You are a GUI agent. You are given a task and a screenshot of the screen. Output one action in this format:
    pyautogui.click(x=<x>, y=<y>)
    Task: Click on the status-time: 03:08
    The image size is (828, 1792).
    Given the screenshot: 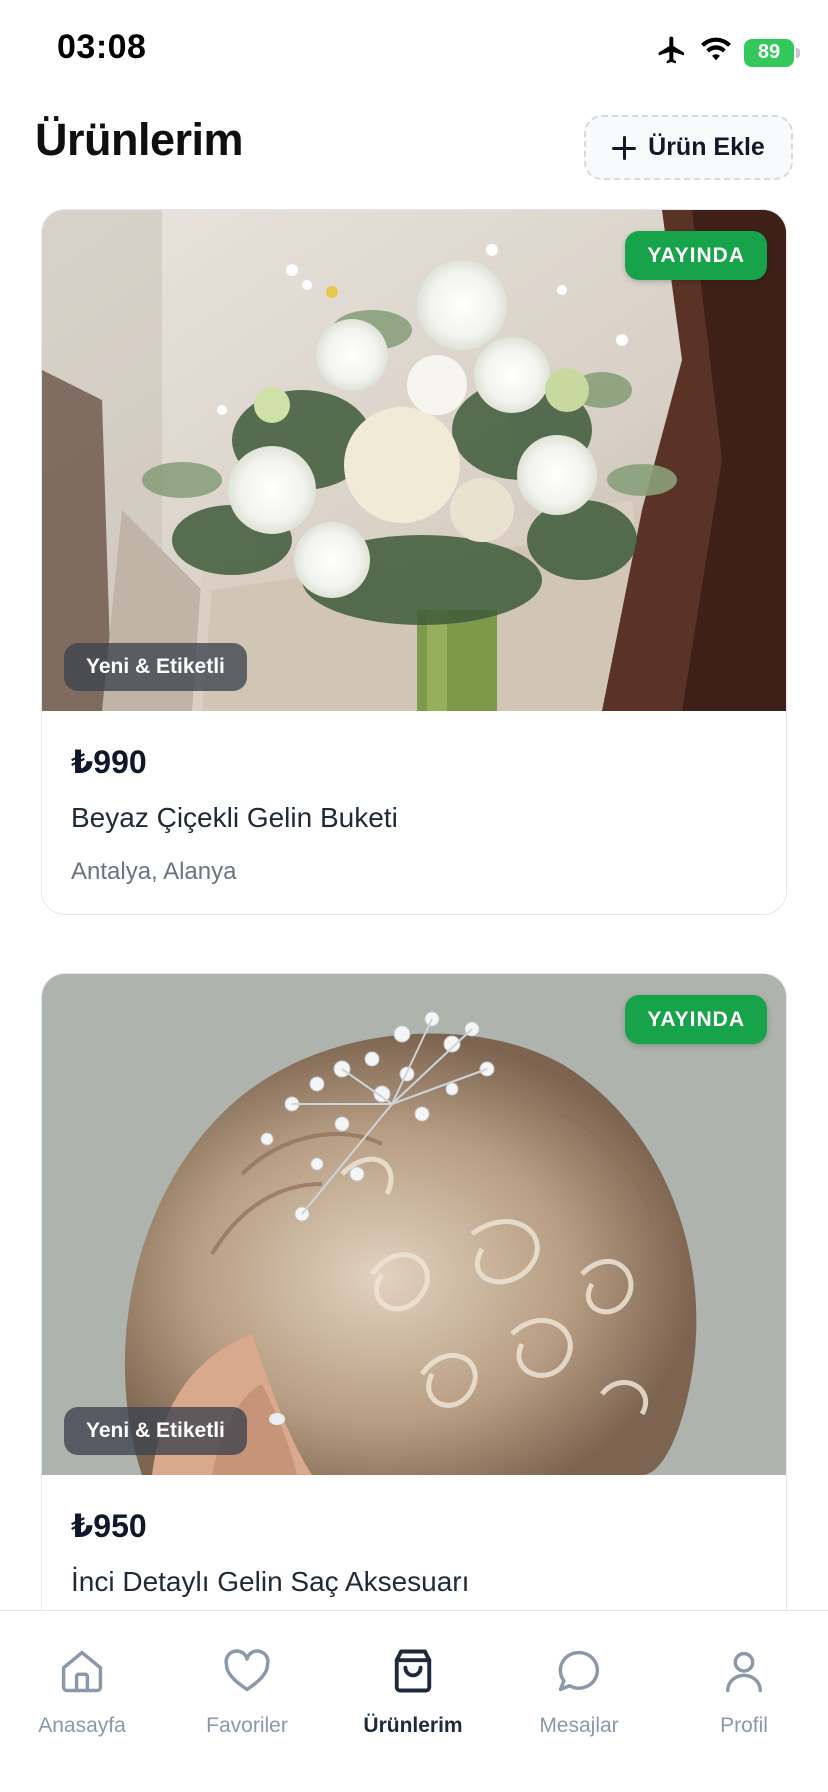 What is the action you would take?
    pyautogui.click(x=102, y=47)
    